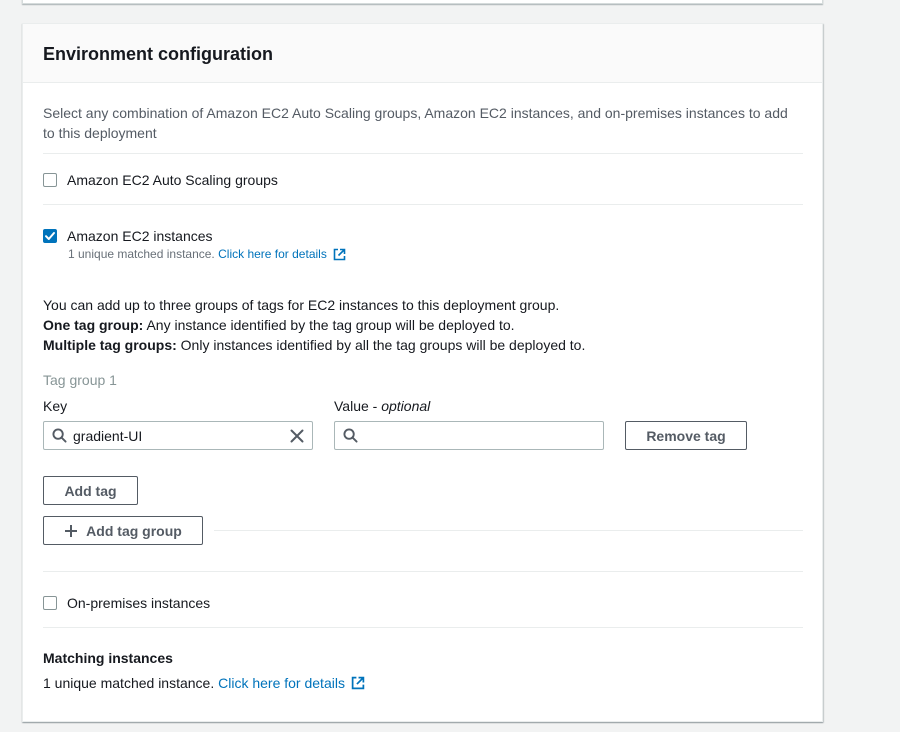 The image size is (900, 732). What do you see at coordinates (158, 54) in the screenshot?
I see `panel-title: Environment configuration` at bounding box center [158, 54].